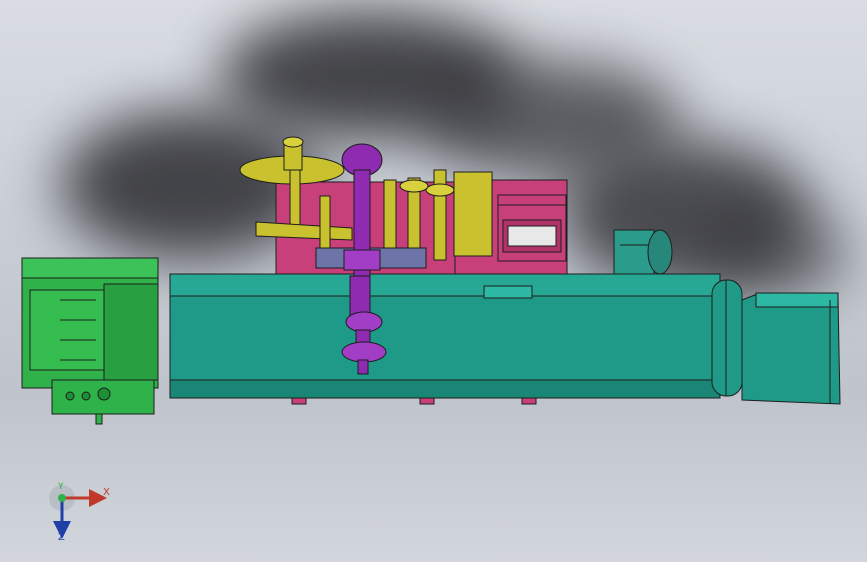 The image size is (867, 562). What do you see at coordinates (791, 348) in the screenshot?
I see `exit-plate` at bounding box center [791, 348].